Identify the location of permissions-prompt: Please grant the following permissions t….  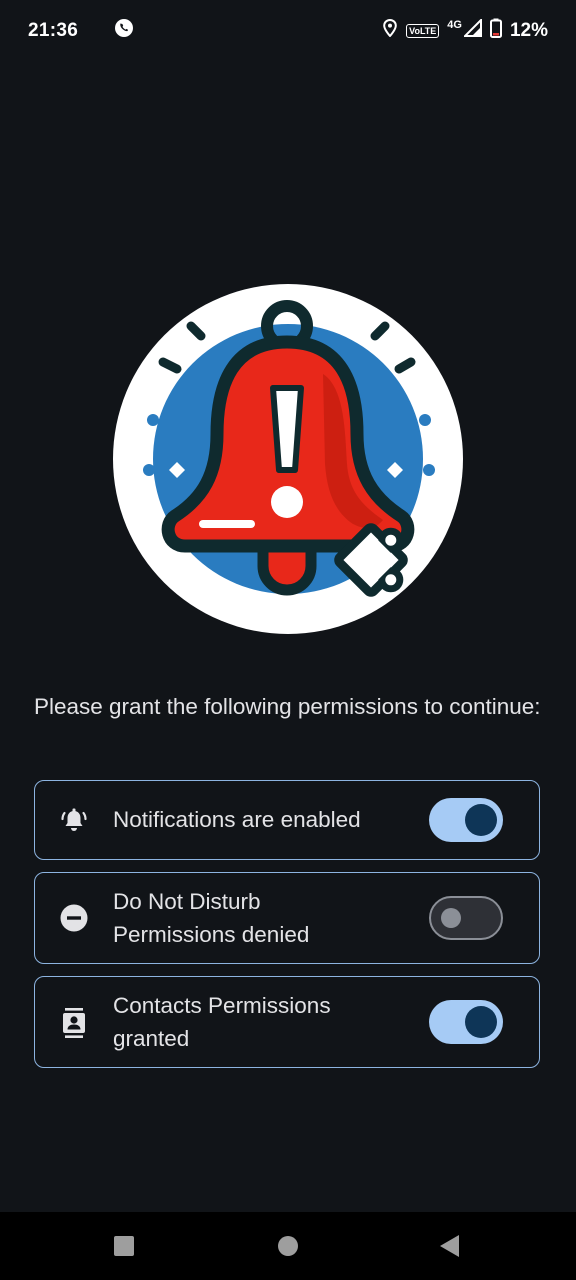
(287, 706).